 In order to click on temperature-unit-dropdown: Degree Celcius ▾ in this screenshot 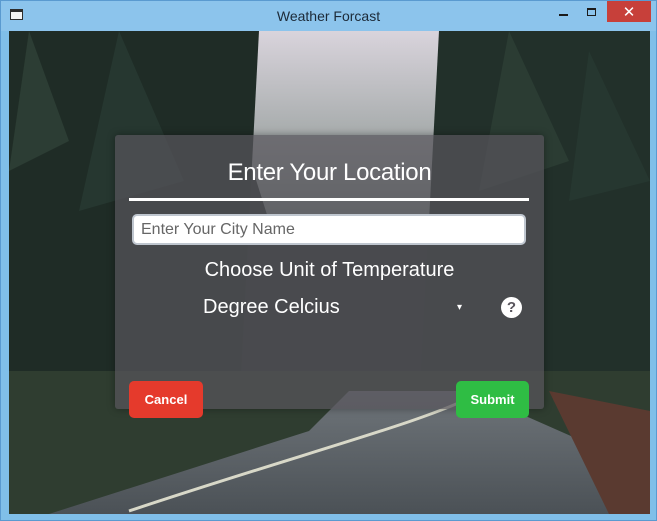, I will do `click(336, 308)`.